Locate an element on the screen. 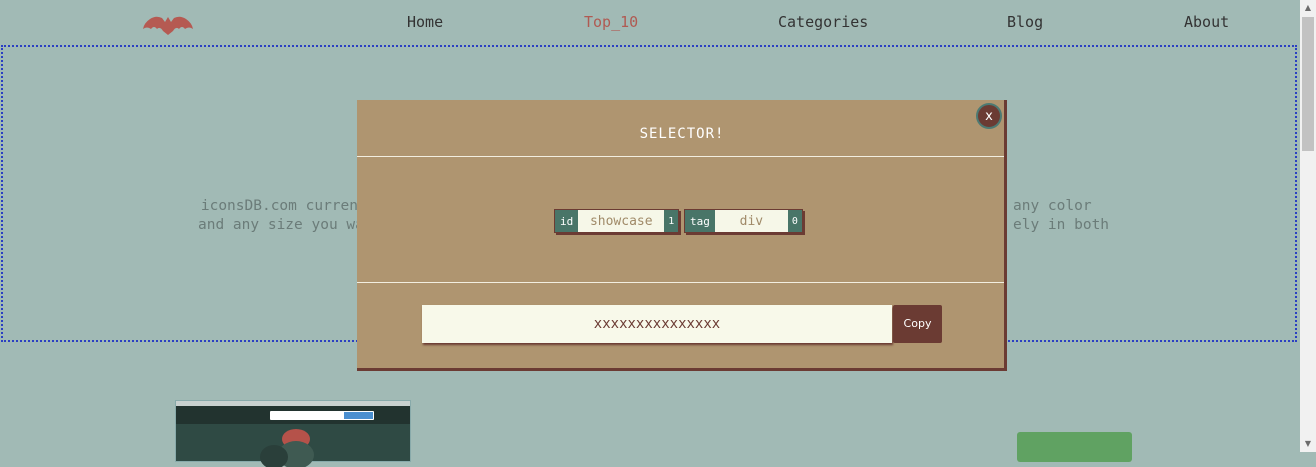 Image resolution: width=1316 pixels, height=467 pixels. showcase-text-left-line2: and any size you wa is located at coordinates (281, 225).